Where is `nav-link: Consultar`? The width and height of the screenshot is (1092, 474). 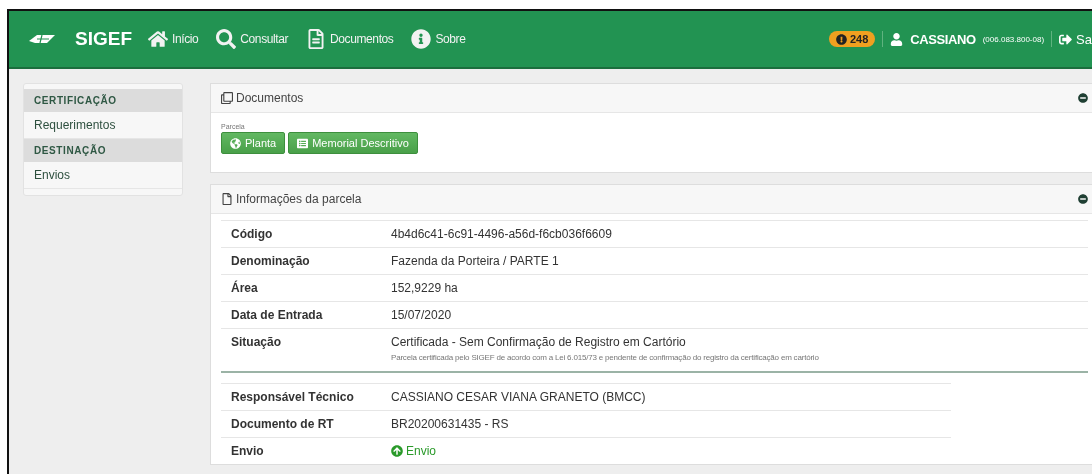
nav-link: Consultar is located at coordinates (252, 39).